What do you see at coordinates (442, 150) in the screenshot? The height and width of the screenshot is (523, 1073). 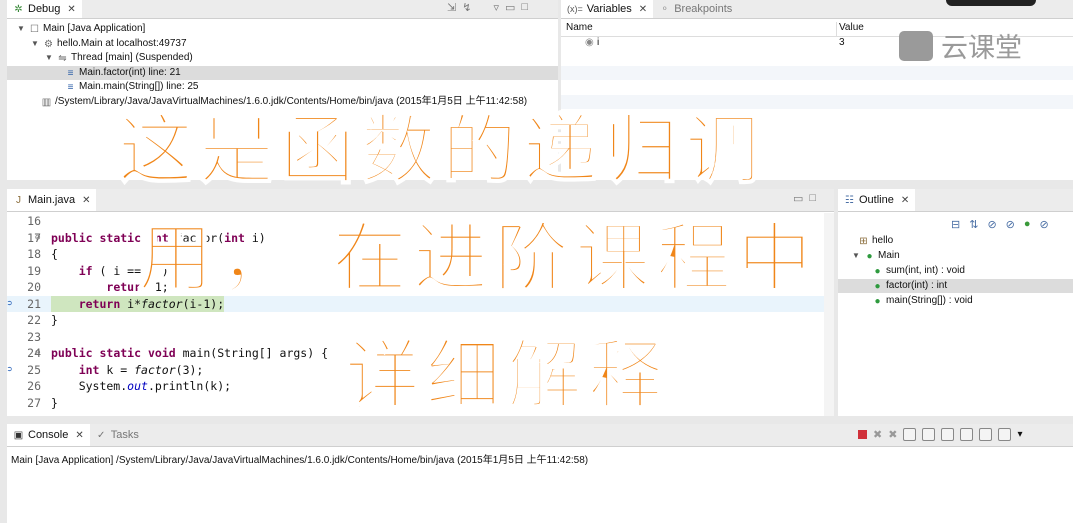 I see `caption-line-1: 这是函数的递归调` at bounding box center [442, 150].